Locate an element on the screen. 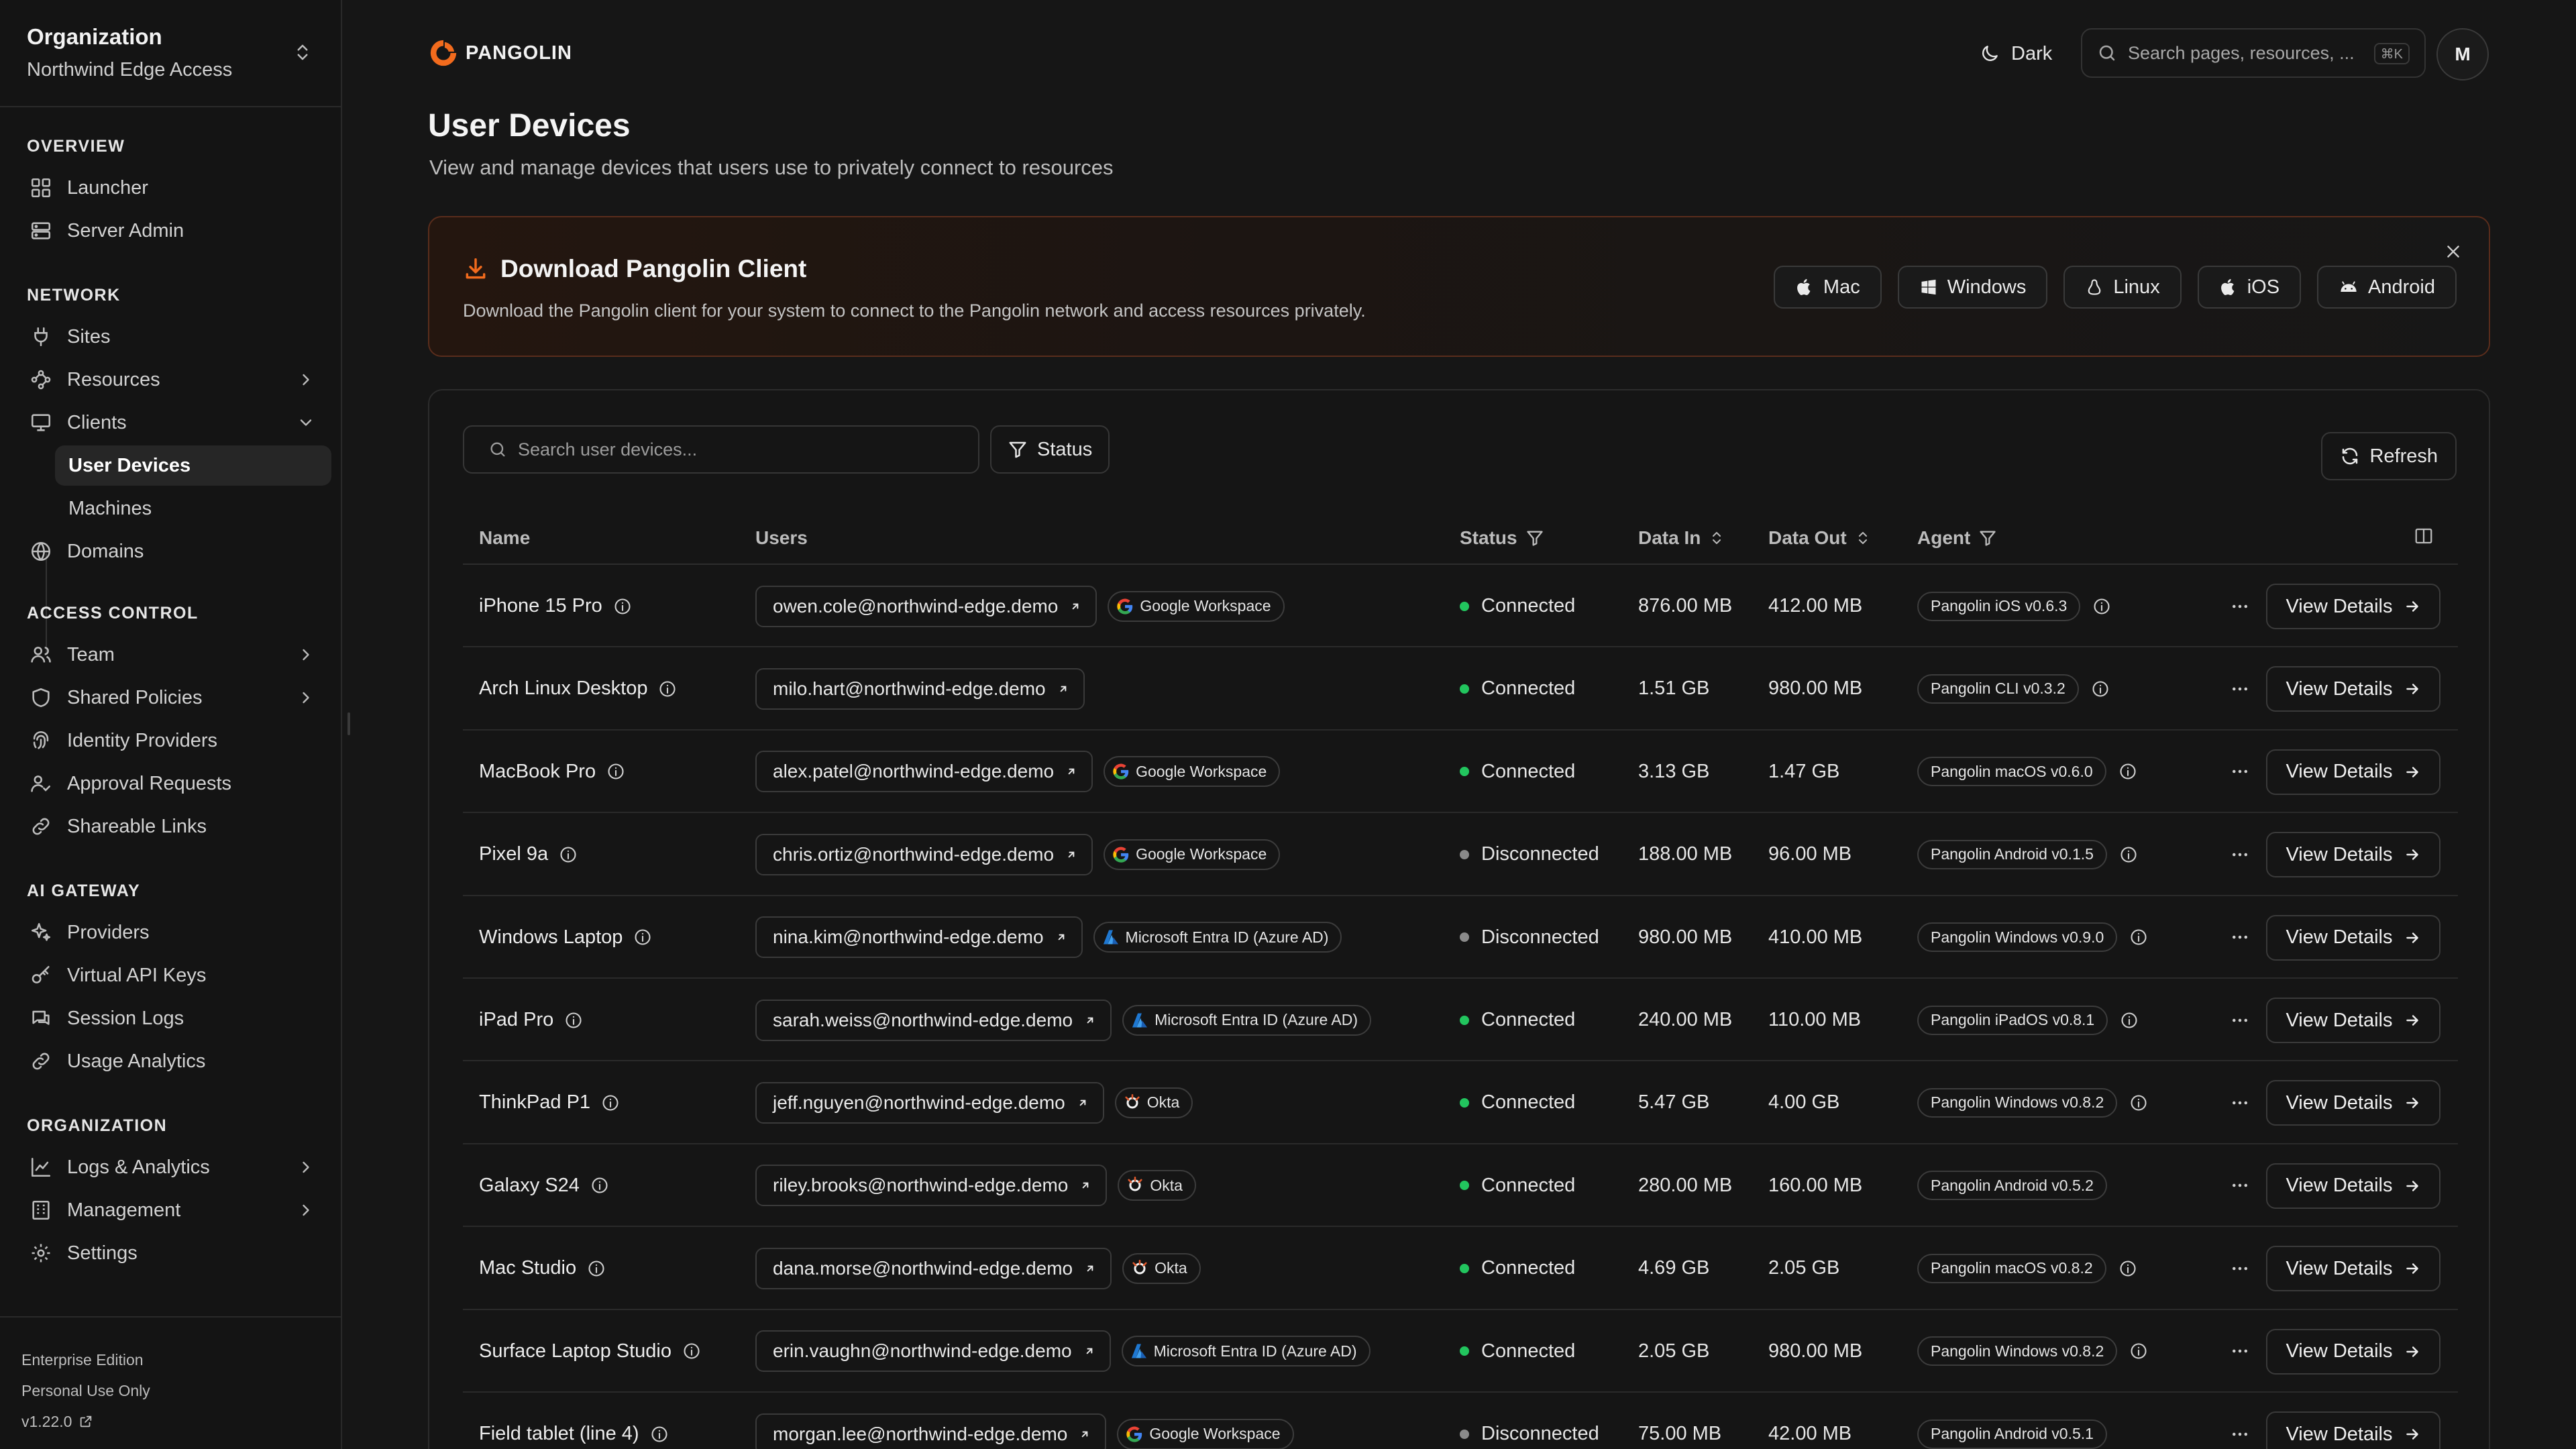 The height and width of the screenshot is (1449, 2576). columns-icon is located at coordinates (2424, 536).